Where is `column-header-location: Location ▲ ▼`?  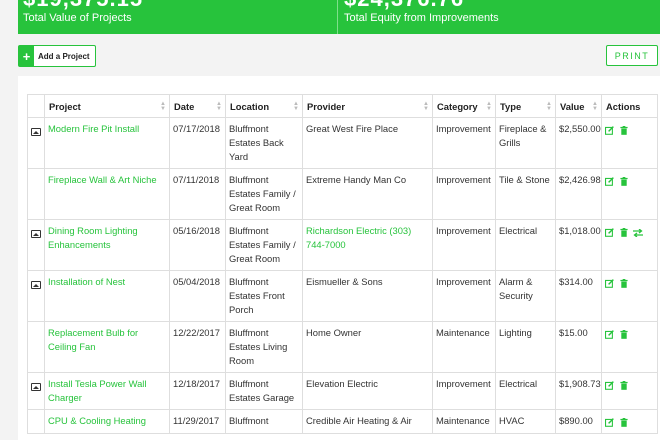
column-header-location: Location ▲ ▼ is located at coordinates (264, 106).